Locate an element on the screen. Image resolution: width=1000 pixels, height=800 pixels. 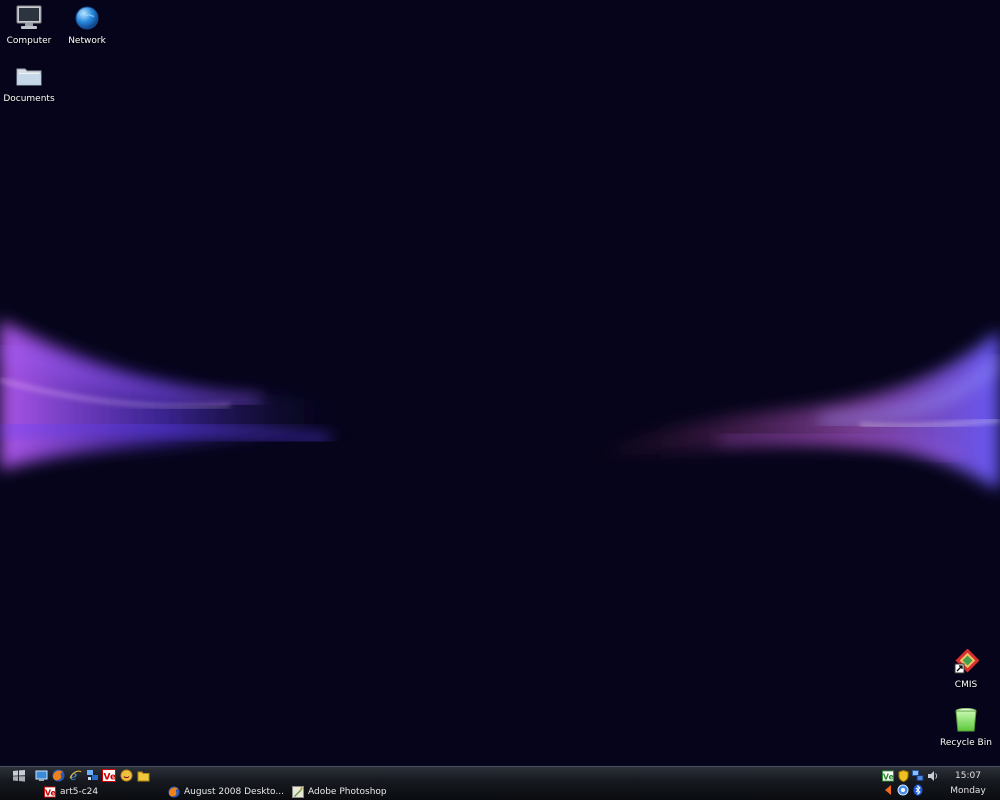
volume-icon is located at coordinates (933, 776).